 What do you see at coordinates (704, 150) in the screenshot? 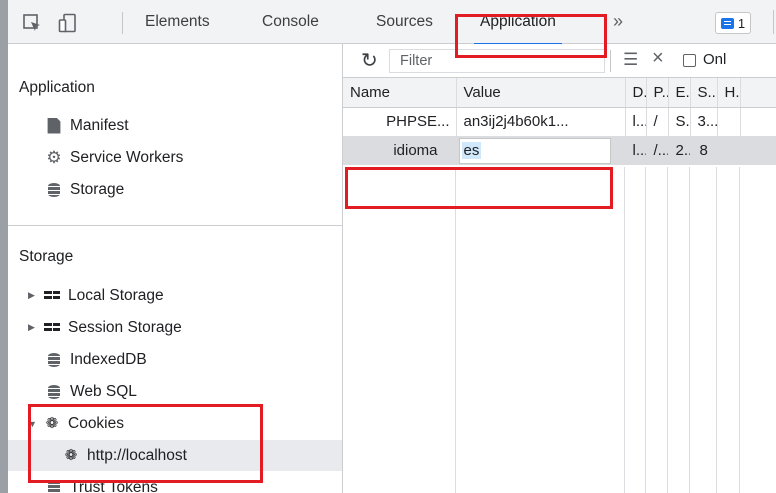
I see `cell-size: 8` at bounding box center [704, 150].